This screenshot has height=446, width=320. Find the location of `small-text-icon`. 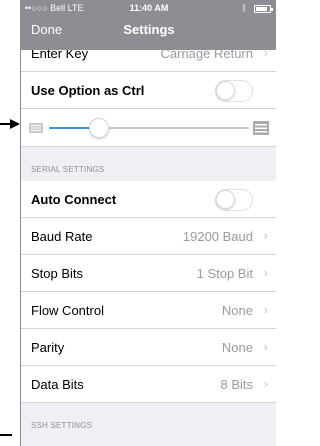

small-text-icon is located at coordinates (36, 128).